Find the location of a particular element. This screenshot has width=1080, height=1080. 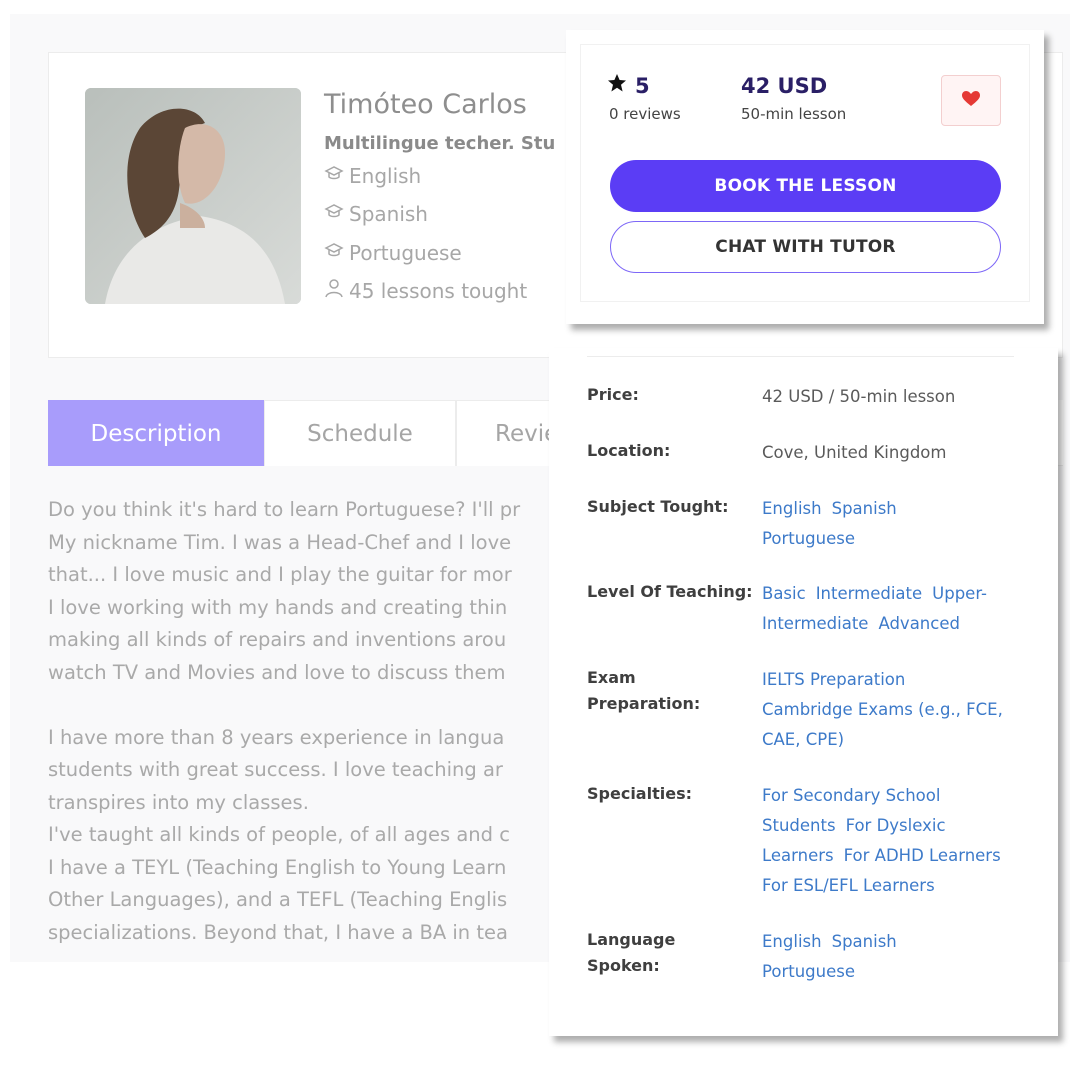

spoken-label-line: Spoken: is located at coordinates (623, 965).